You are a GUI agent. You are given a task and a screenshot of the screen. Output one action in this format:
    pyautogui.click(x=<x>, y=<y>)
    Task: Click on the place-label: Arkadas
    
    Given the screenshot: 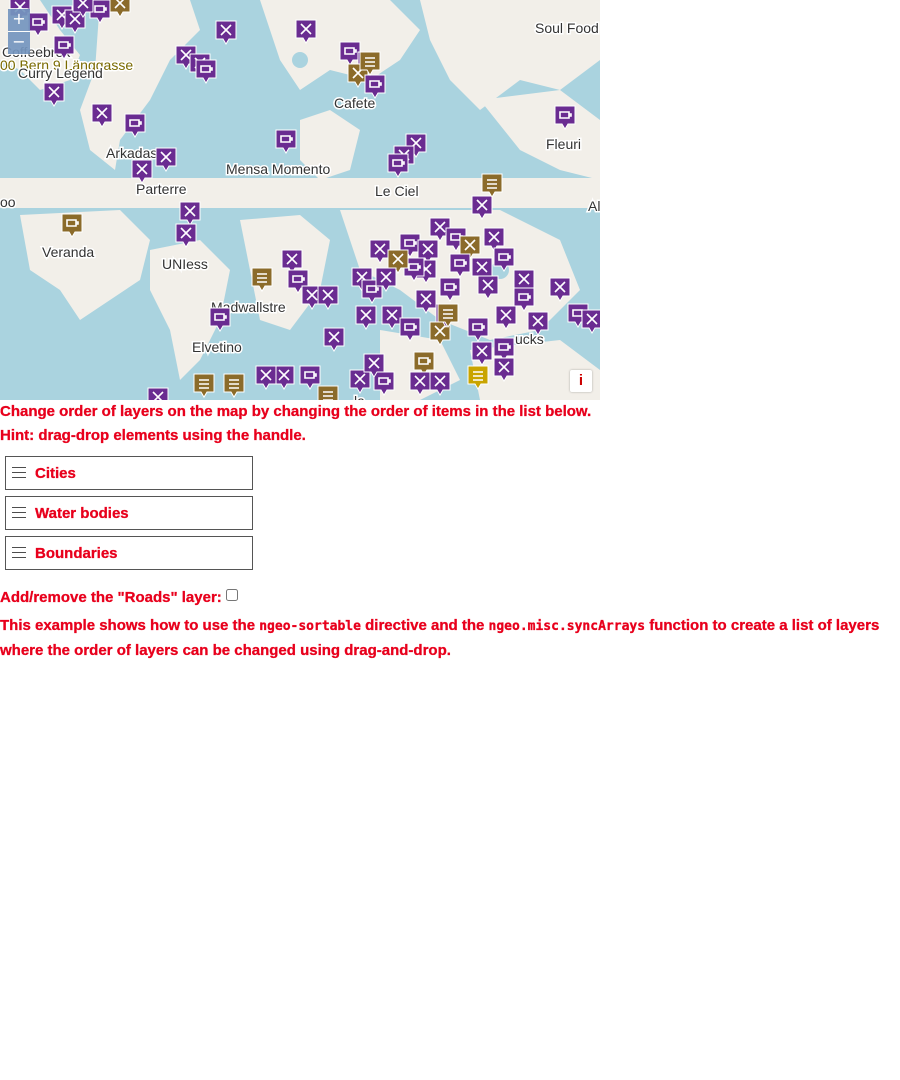 What is the action you would take?
    pyautogui.click(x=131, y=153)
    